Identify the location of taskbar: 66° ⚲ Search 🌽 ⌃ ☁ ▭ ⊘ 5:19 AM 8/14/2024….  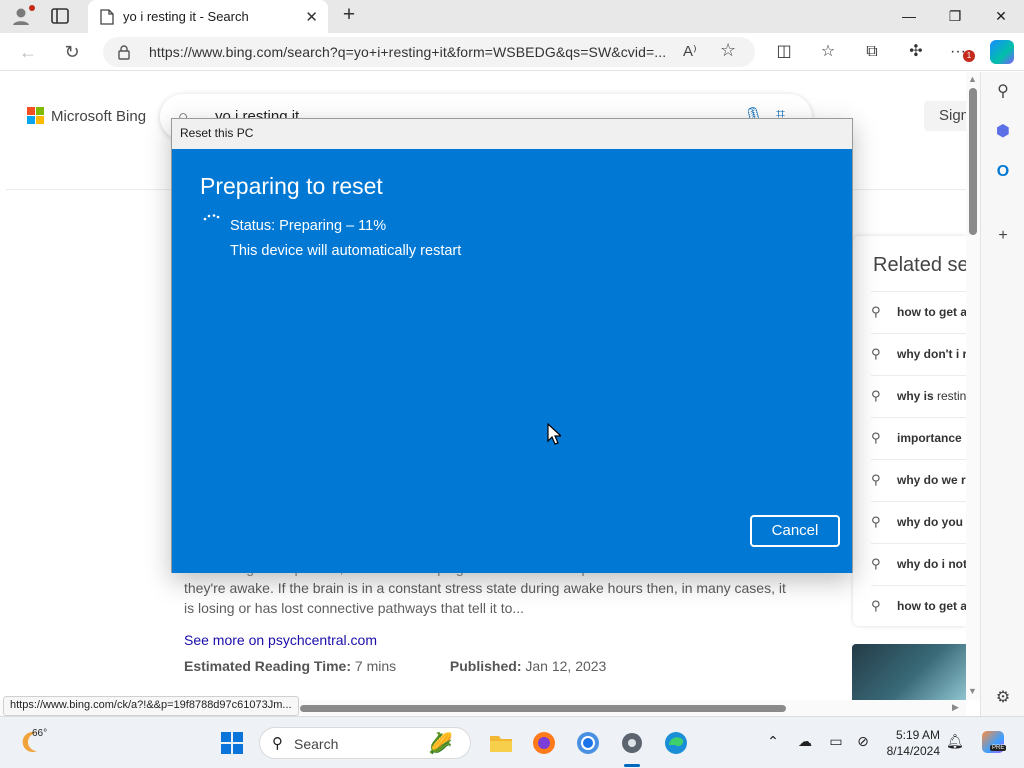
(512, 742).